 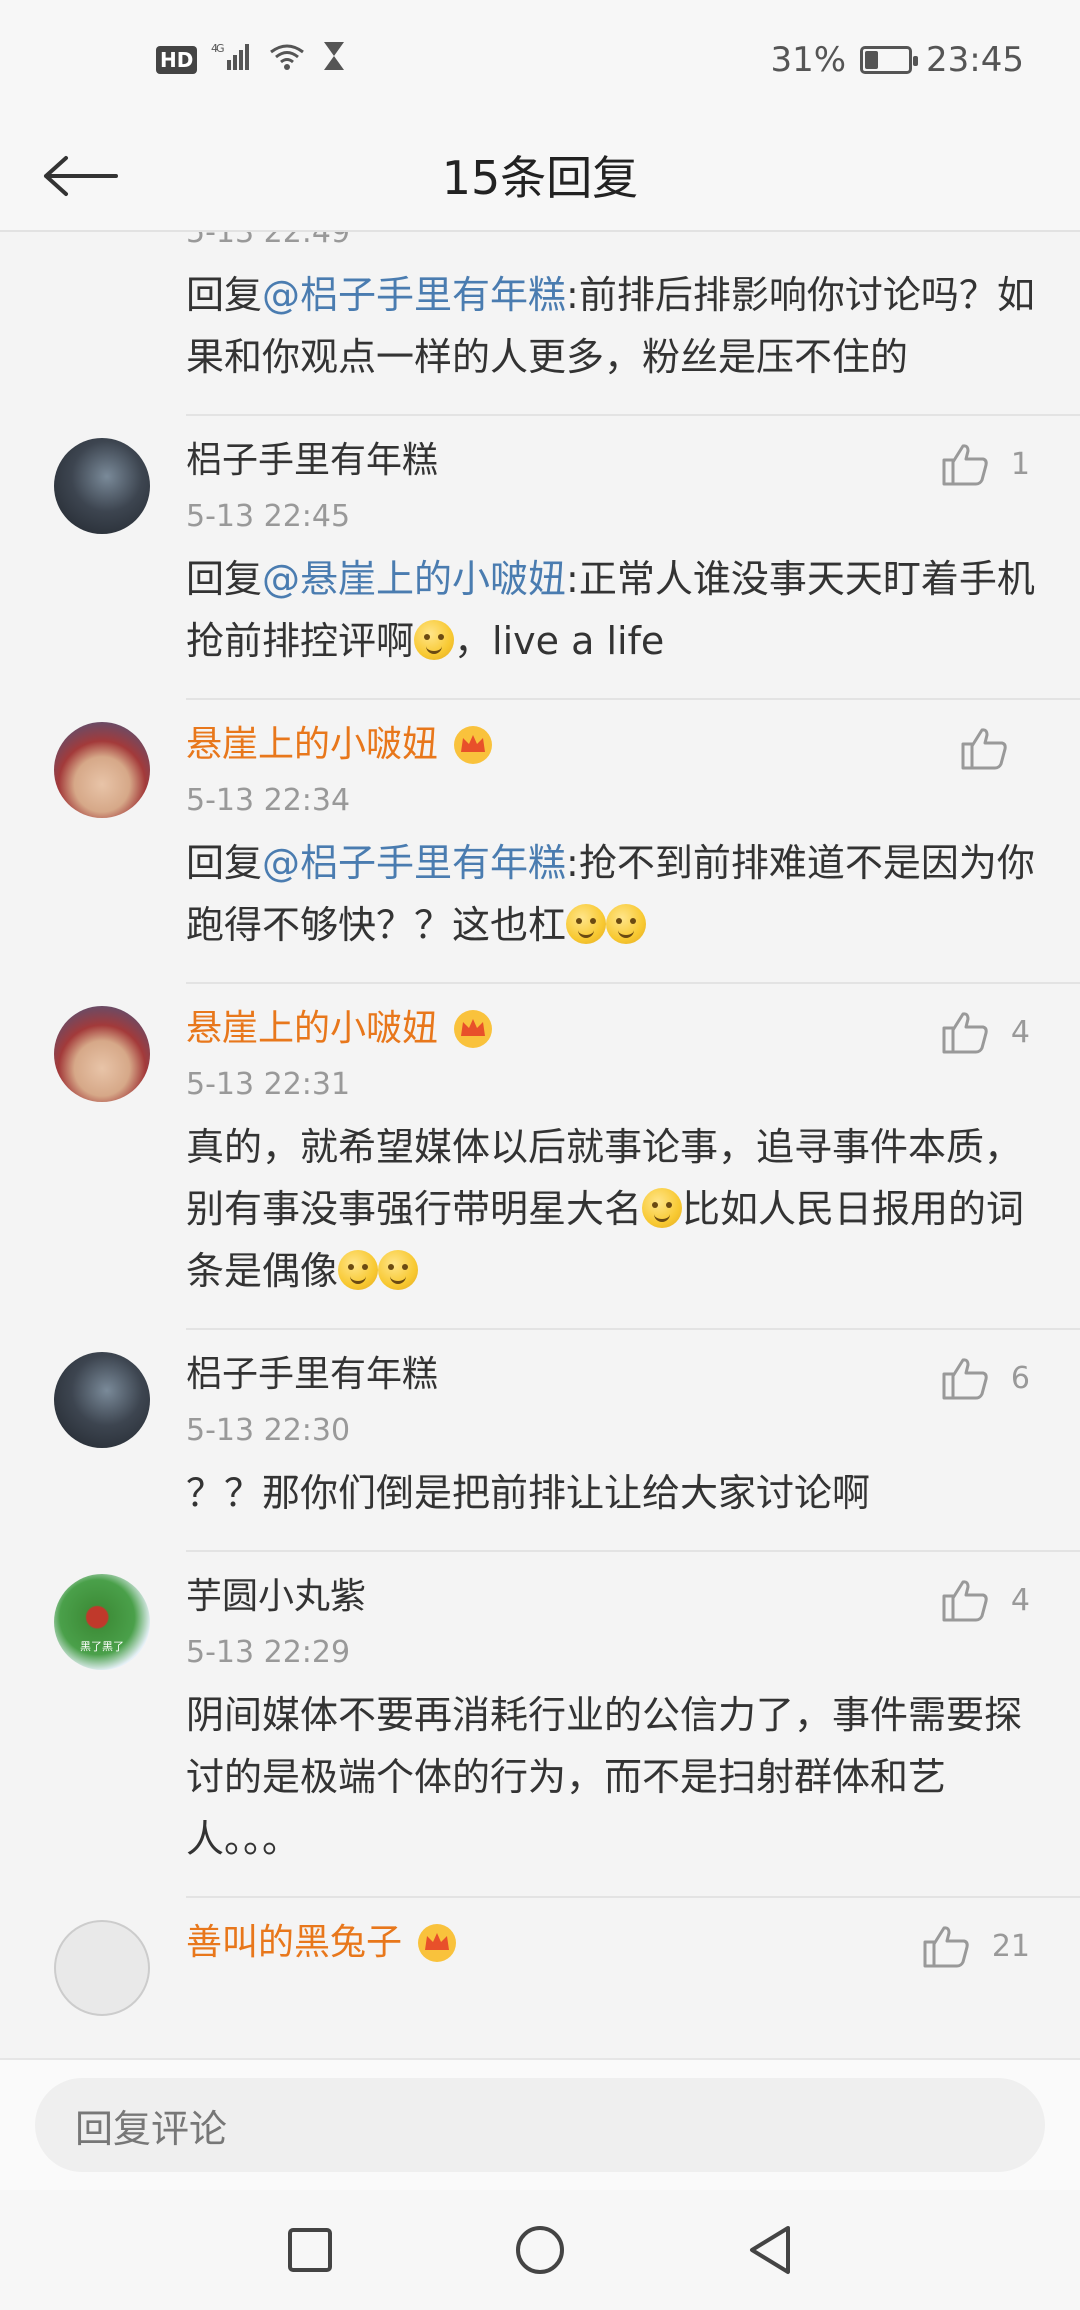 I want to click on comment-time: 5-13 22:34, so click(x=268, y=800).